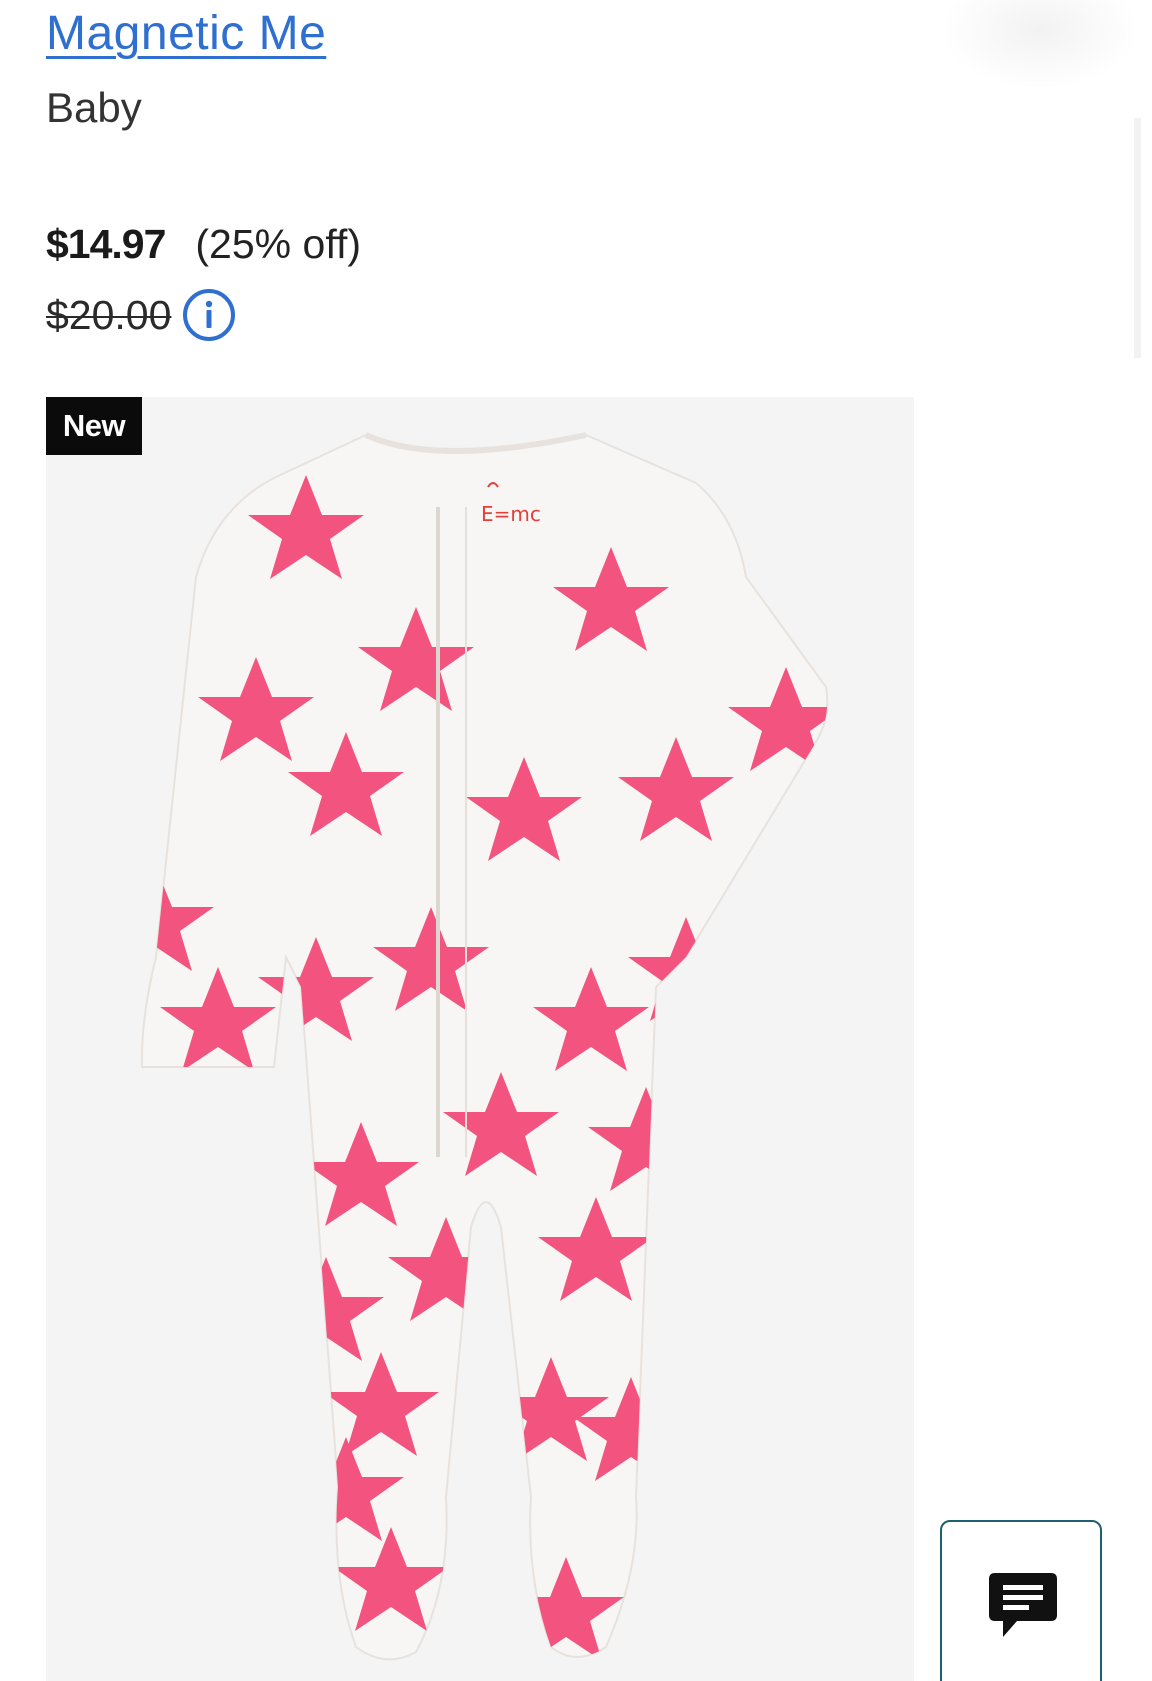  I want to click on info-icon, so click(209, 315).